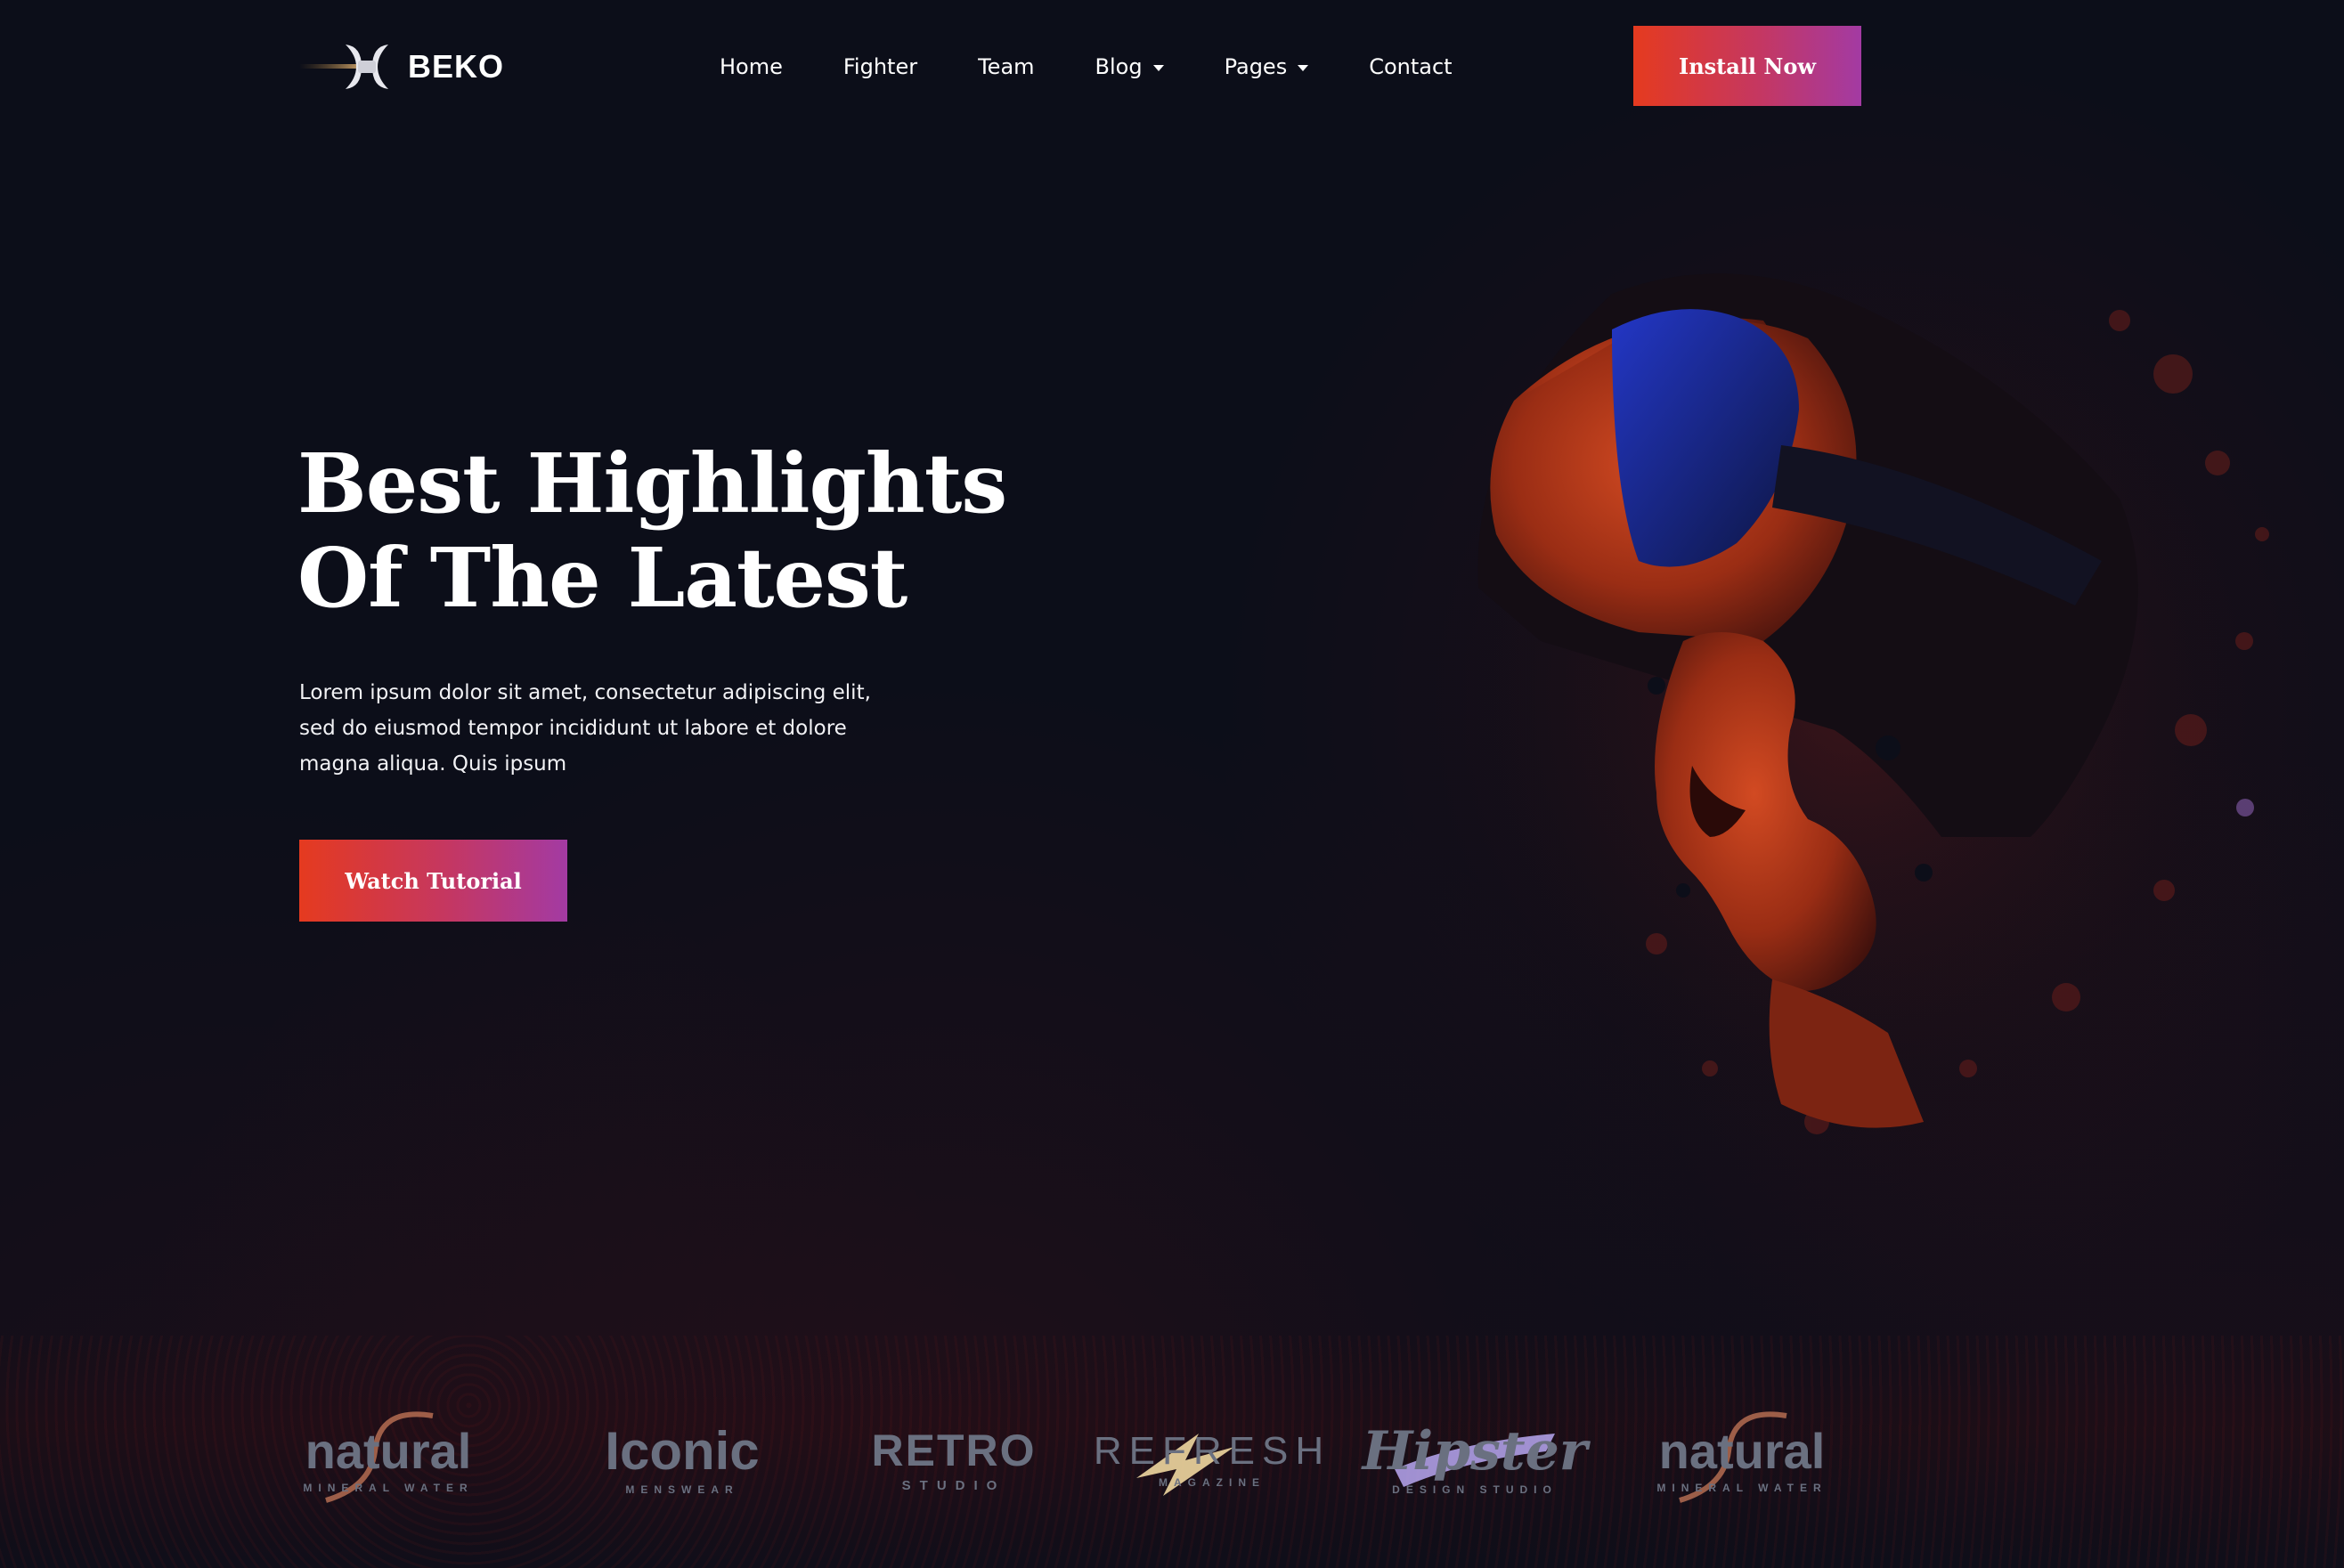  I want to click on partner-tagline: MENSWEAR, so click(682, 1489).